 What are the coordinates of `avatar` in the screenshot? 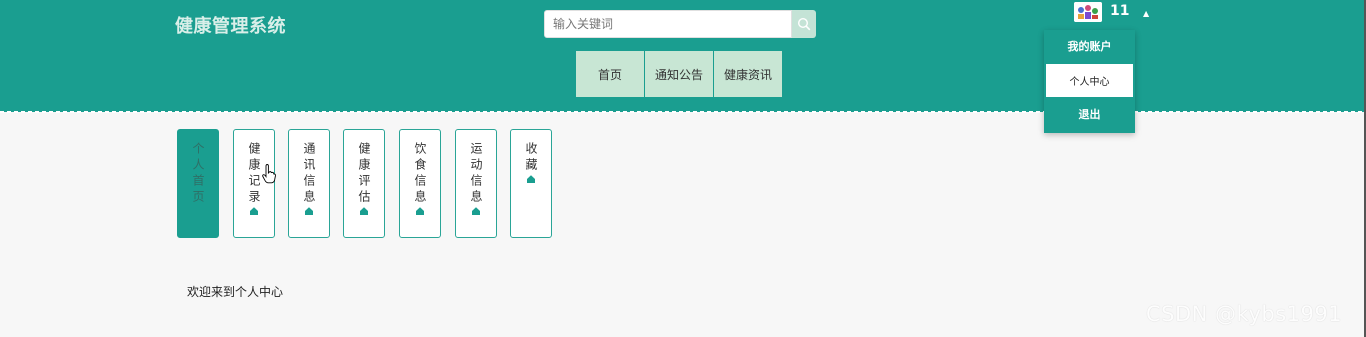 It's located at (1088, 12).